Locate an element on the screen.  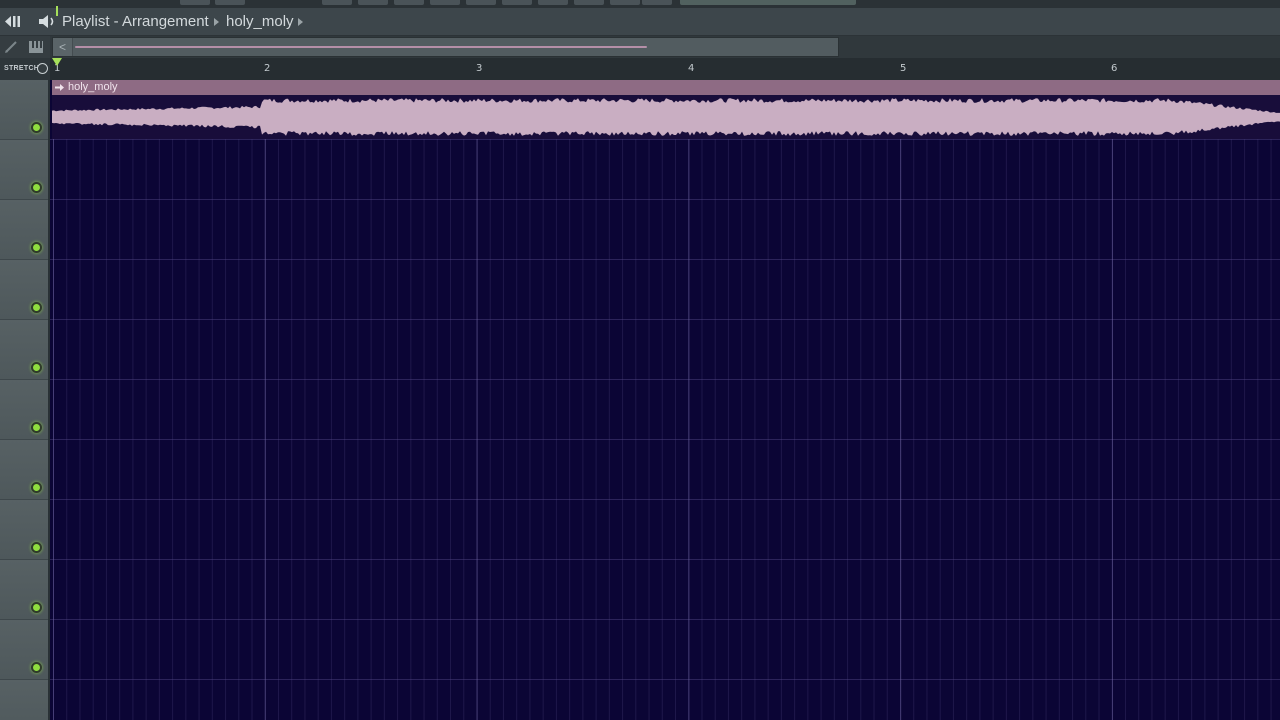
stretch-label: STRETCH is located at coordinates (22, 68).